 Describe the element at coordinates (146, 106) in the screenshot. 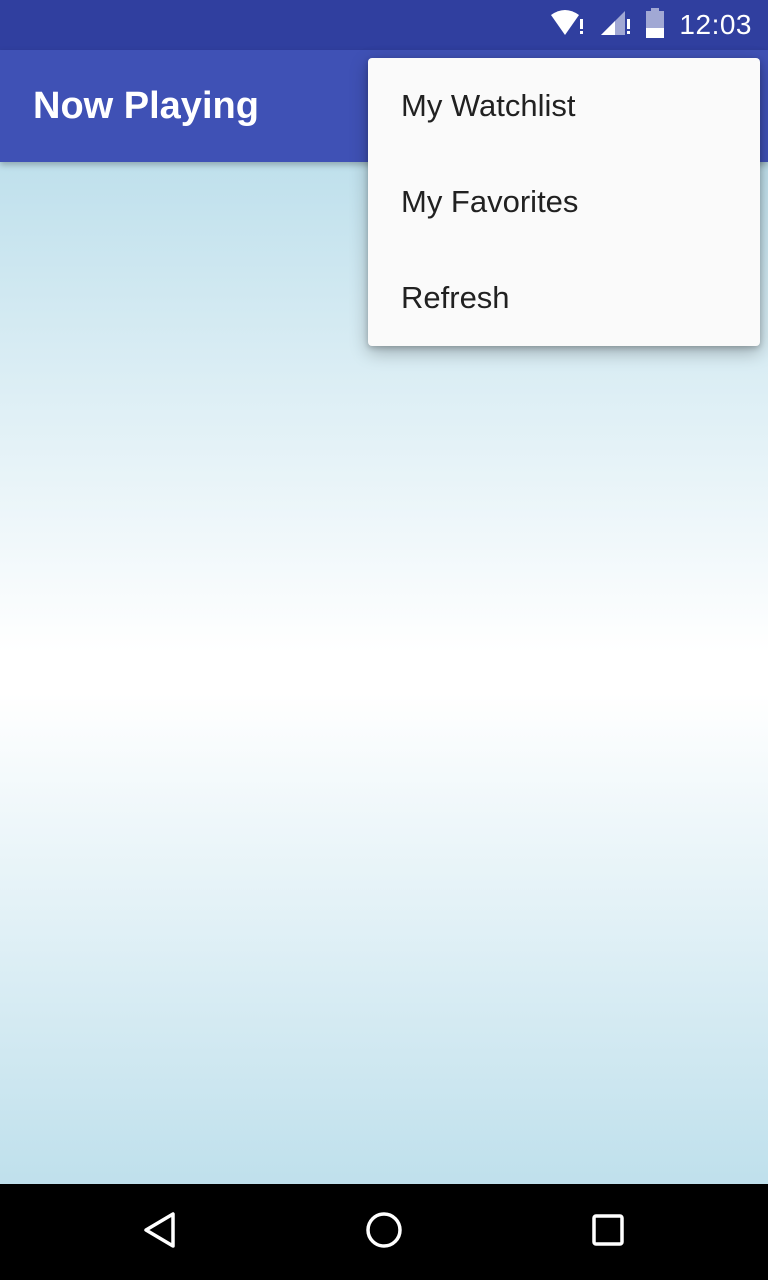

I see `page-title: Now Playing` at that location.